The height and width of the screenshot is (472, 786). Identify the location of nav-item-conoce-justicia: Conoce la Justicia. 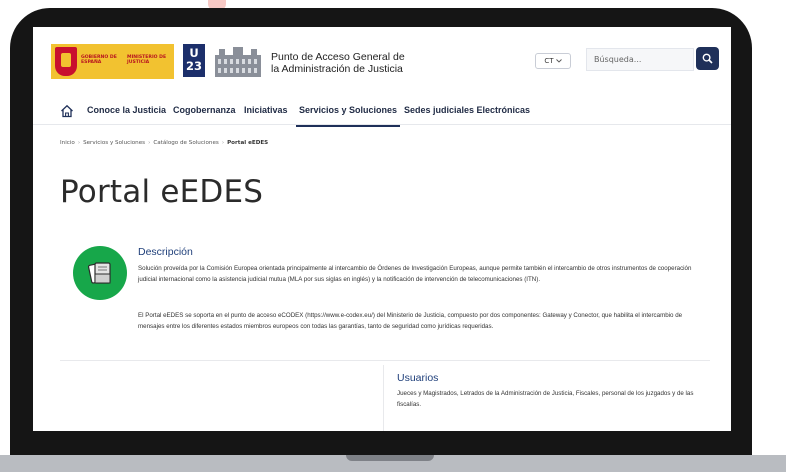
(126, 110).